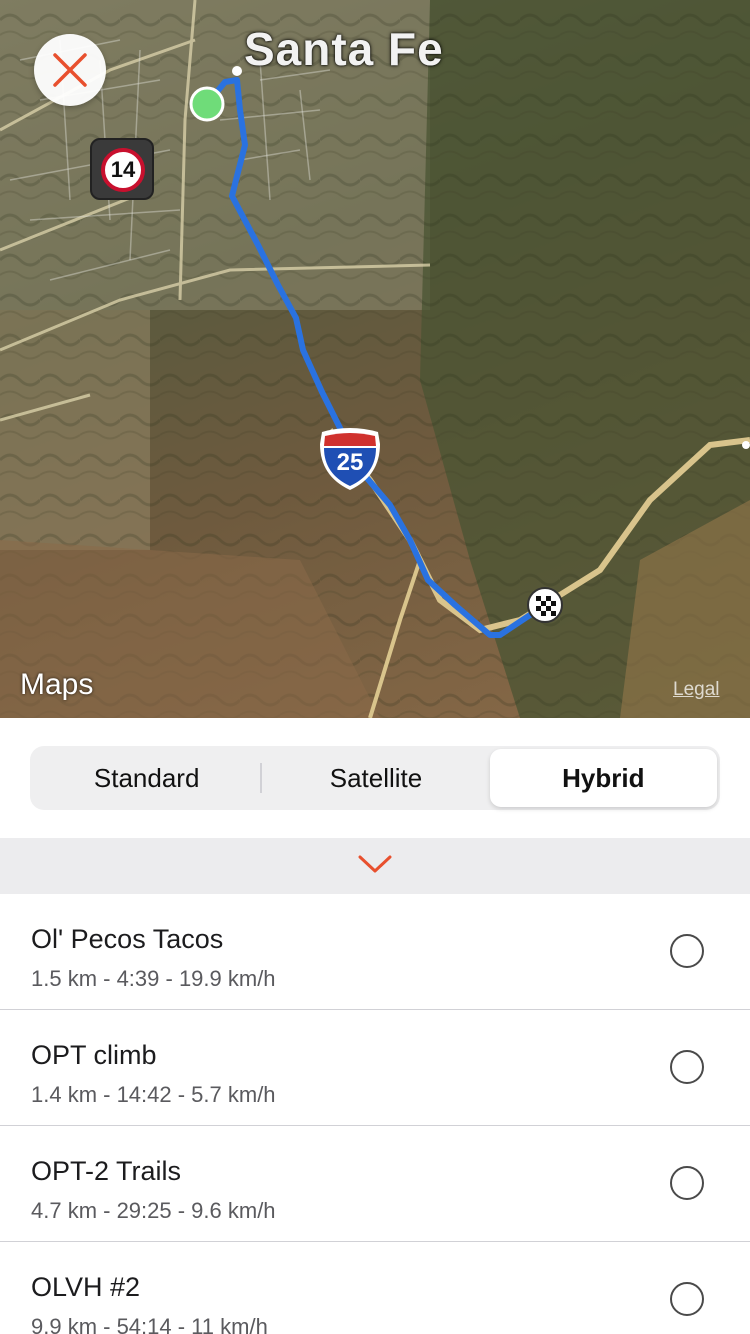 The height and width of the screenshot is (1334, 750). What do you see at coordinates (94, 1055) in the screenshot?
I see `route-name: OPT climb` at bounding box center [94, 1055].